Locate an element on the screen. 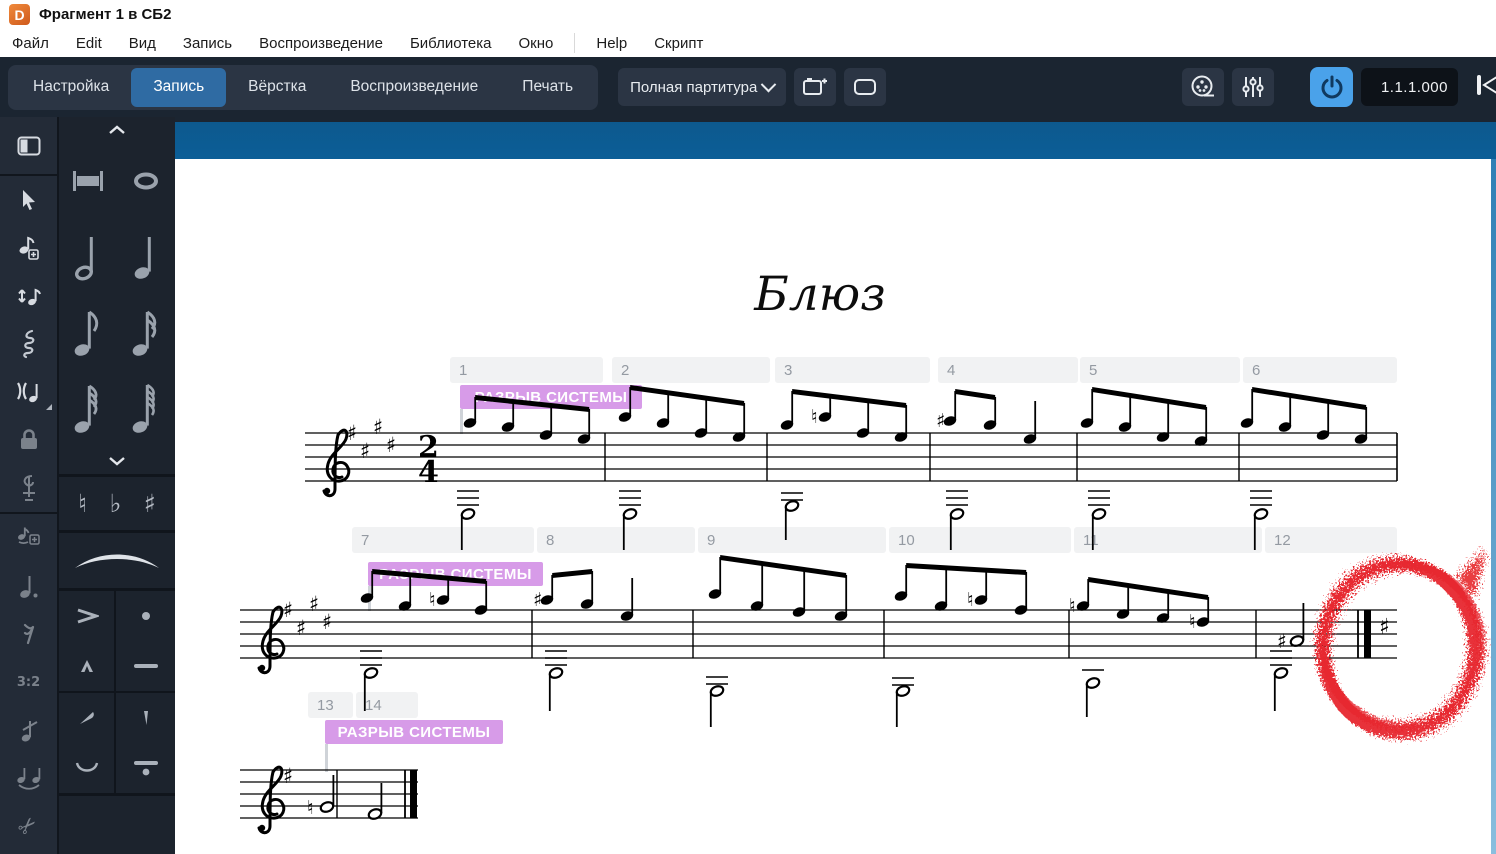 The image size is (1496, 854). accent-button is located at coordinates (87, 616).